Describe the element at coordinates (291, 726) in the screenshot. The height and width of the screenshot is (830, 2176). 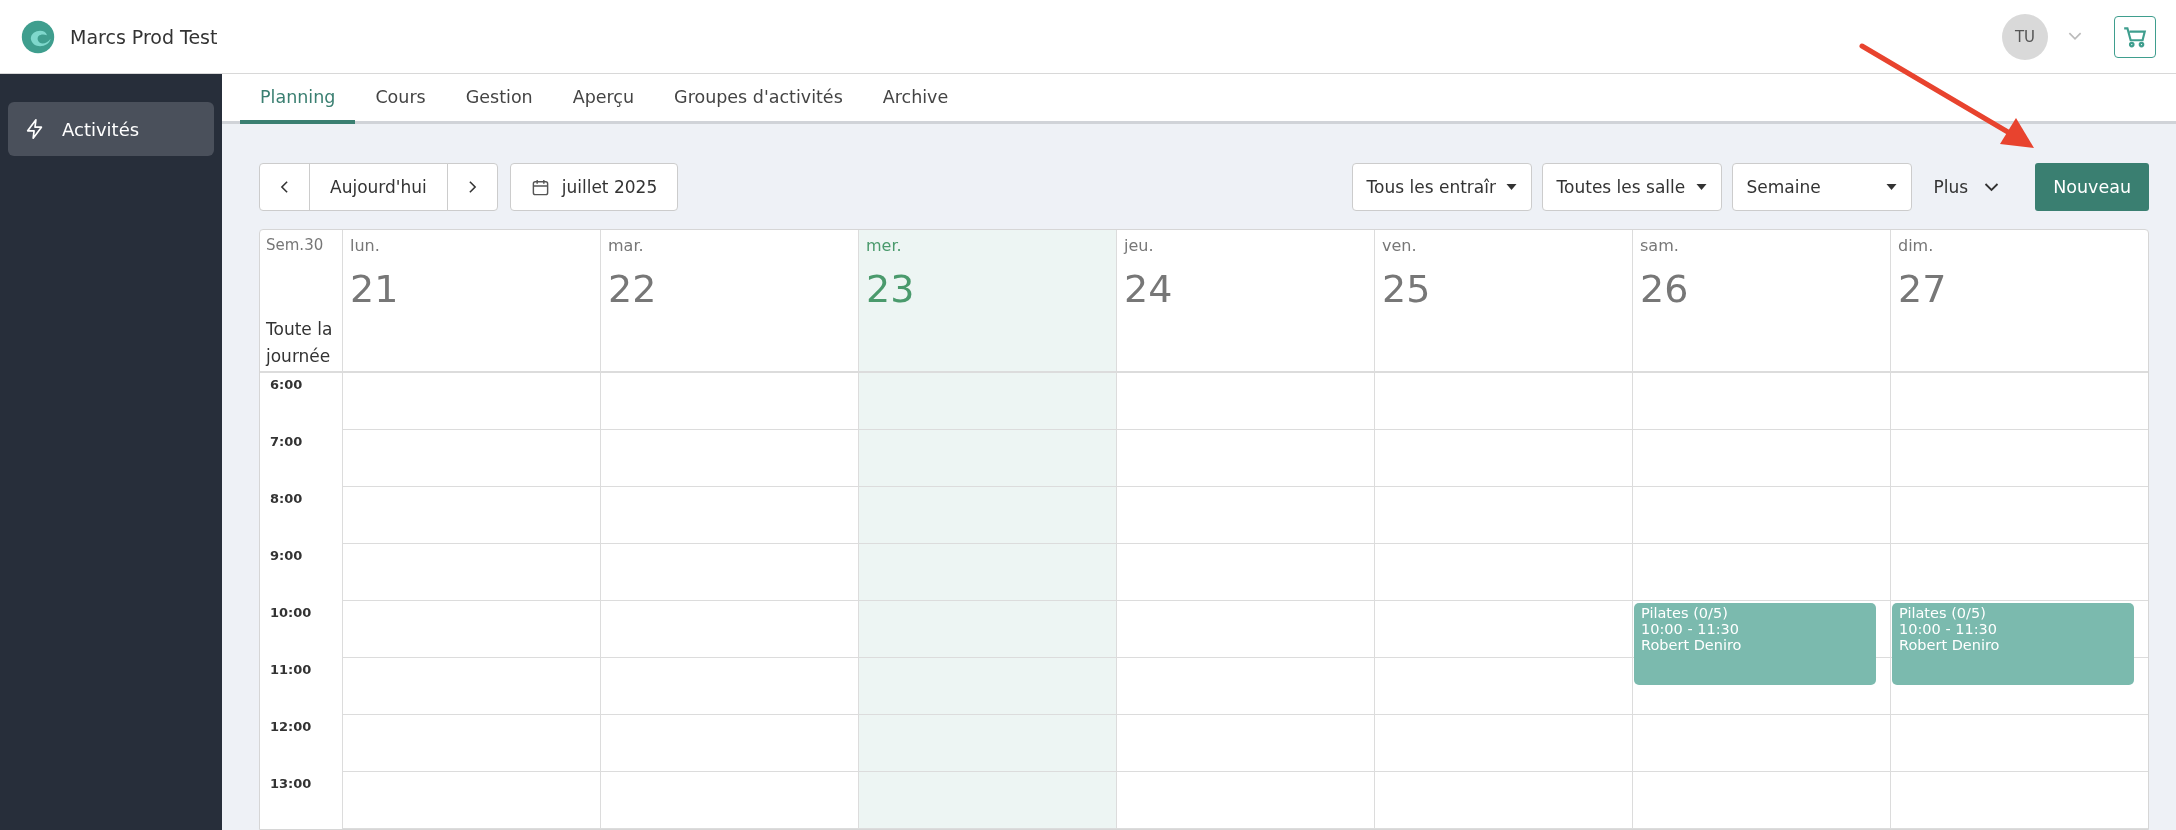
I see `hour-label: 12:00` at that location.